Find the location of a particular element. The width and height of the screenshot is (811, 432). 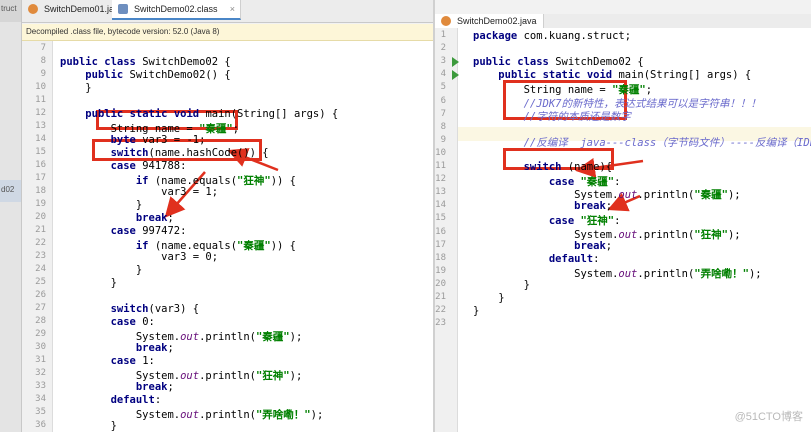

right-line-number: 11 is located at coordinates (440, 166).